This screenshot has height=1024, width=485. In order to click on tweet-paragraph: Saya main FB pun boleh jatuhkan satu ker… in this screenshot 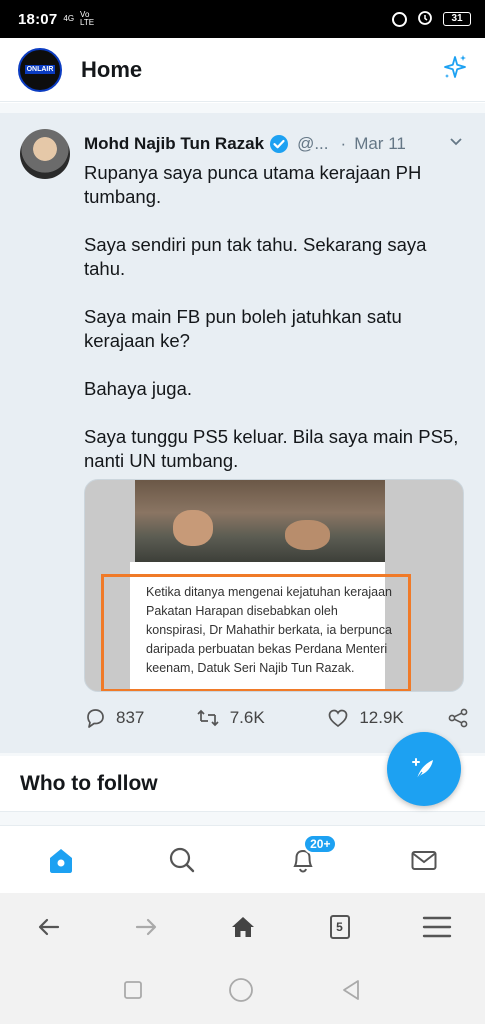, I will do `click(243, 328)`.